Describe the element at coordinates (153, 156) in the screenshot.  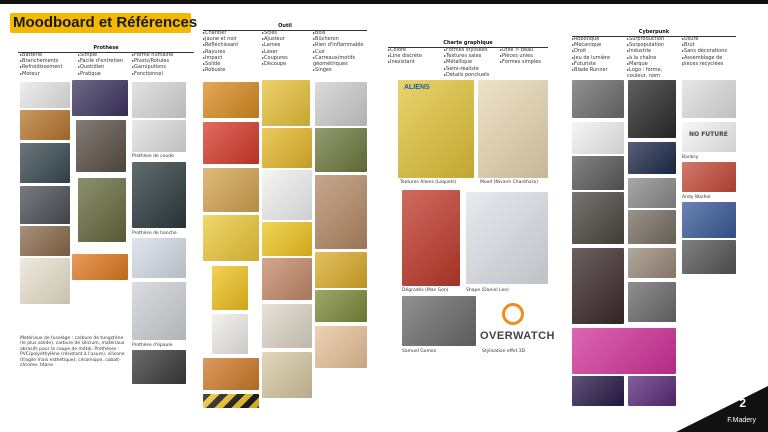
I see `caption-elbow: Prothèse de coude` at that location.